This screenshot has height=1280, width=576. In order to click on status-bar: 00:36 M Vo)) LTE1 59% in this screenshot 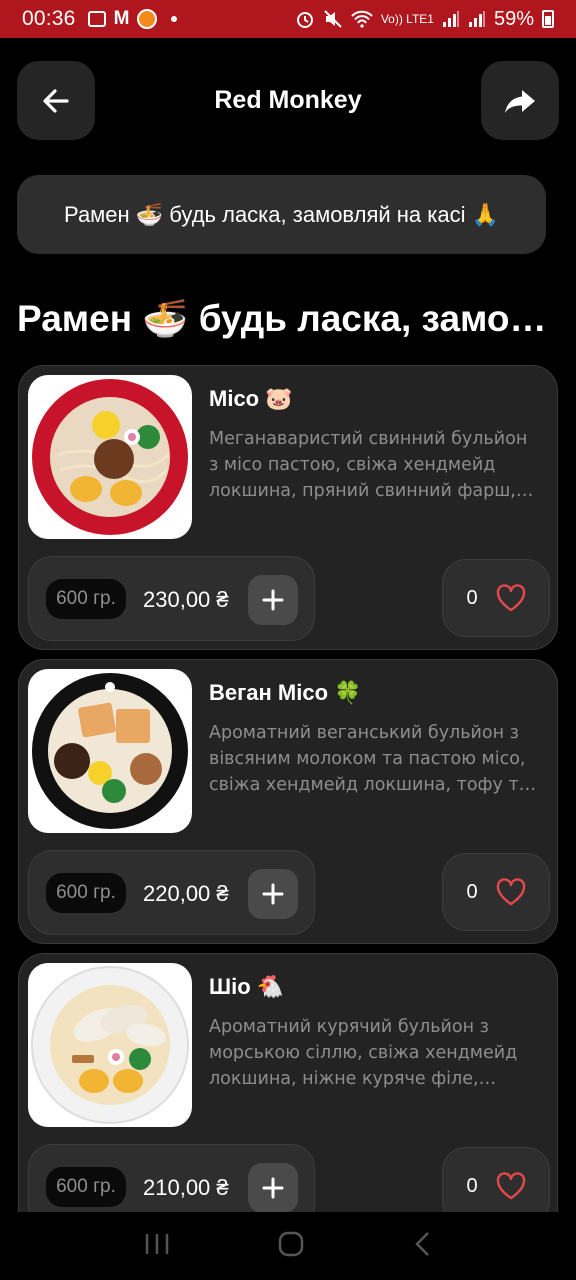, I will do `click(288, 19)`.